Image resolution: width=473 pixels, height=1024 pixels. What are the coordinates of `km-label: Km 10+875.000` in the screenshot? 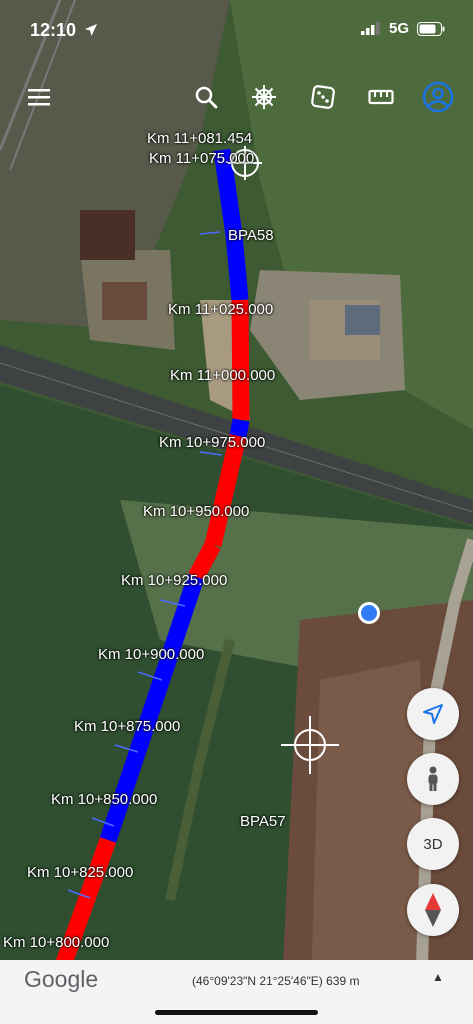 It's located at (127, 726).